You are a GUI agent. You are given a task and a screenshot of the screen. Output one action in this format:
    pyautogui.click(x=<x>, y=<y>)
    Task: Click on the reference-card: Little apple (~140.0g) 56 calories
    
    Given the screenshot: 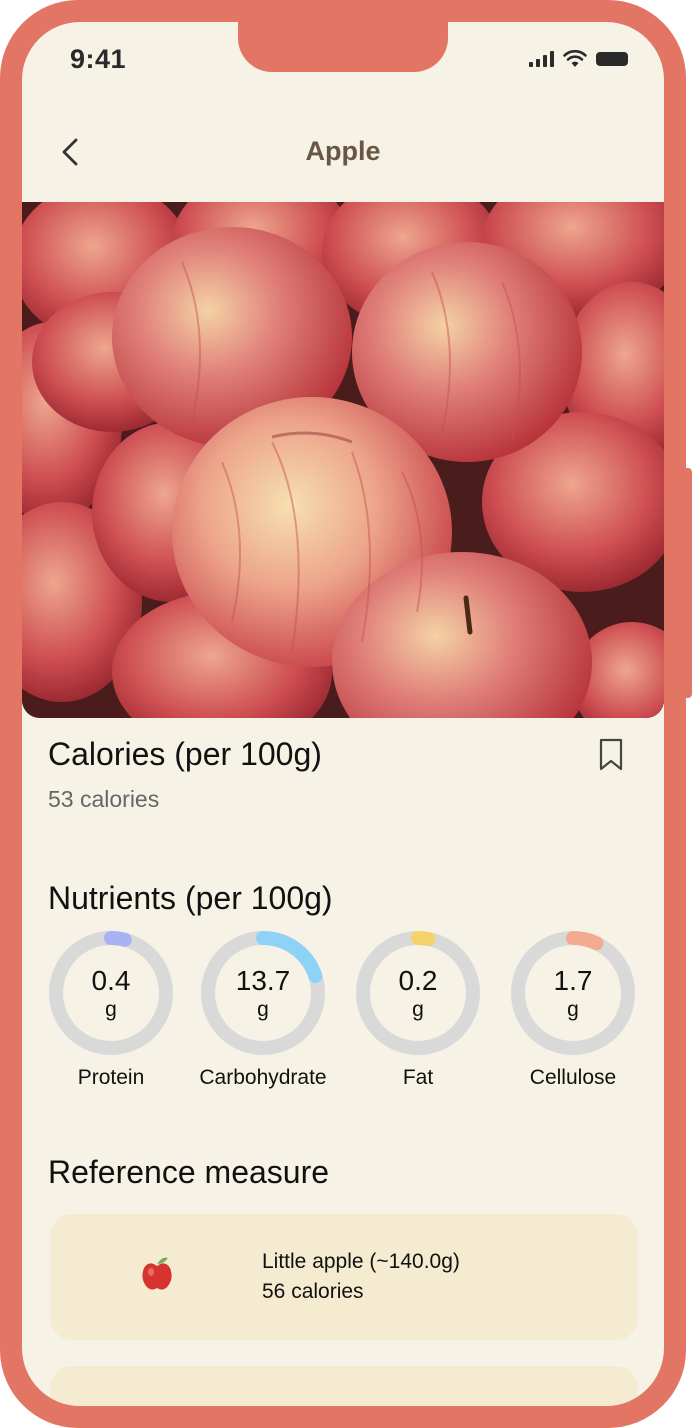 What is the action you would take?
    pyautogui.click(x=344, y=1277)
    